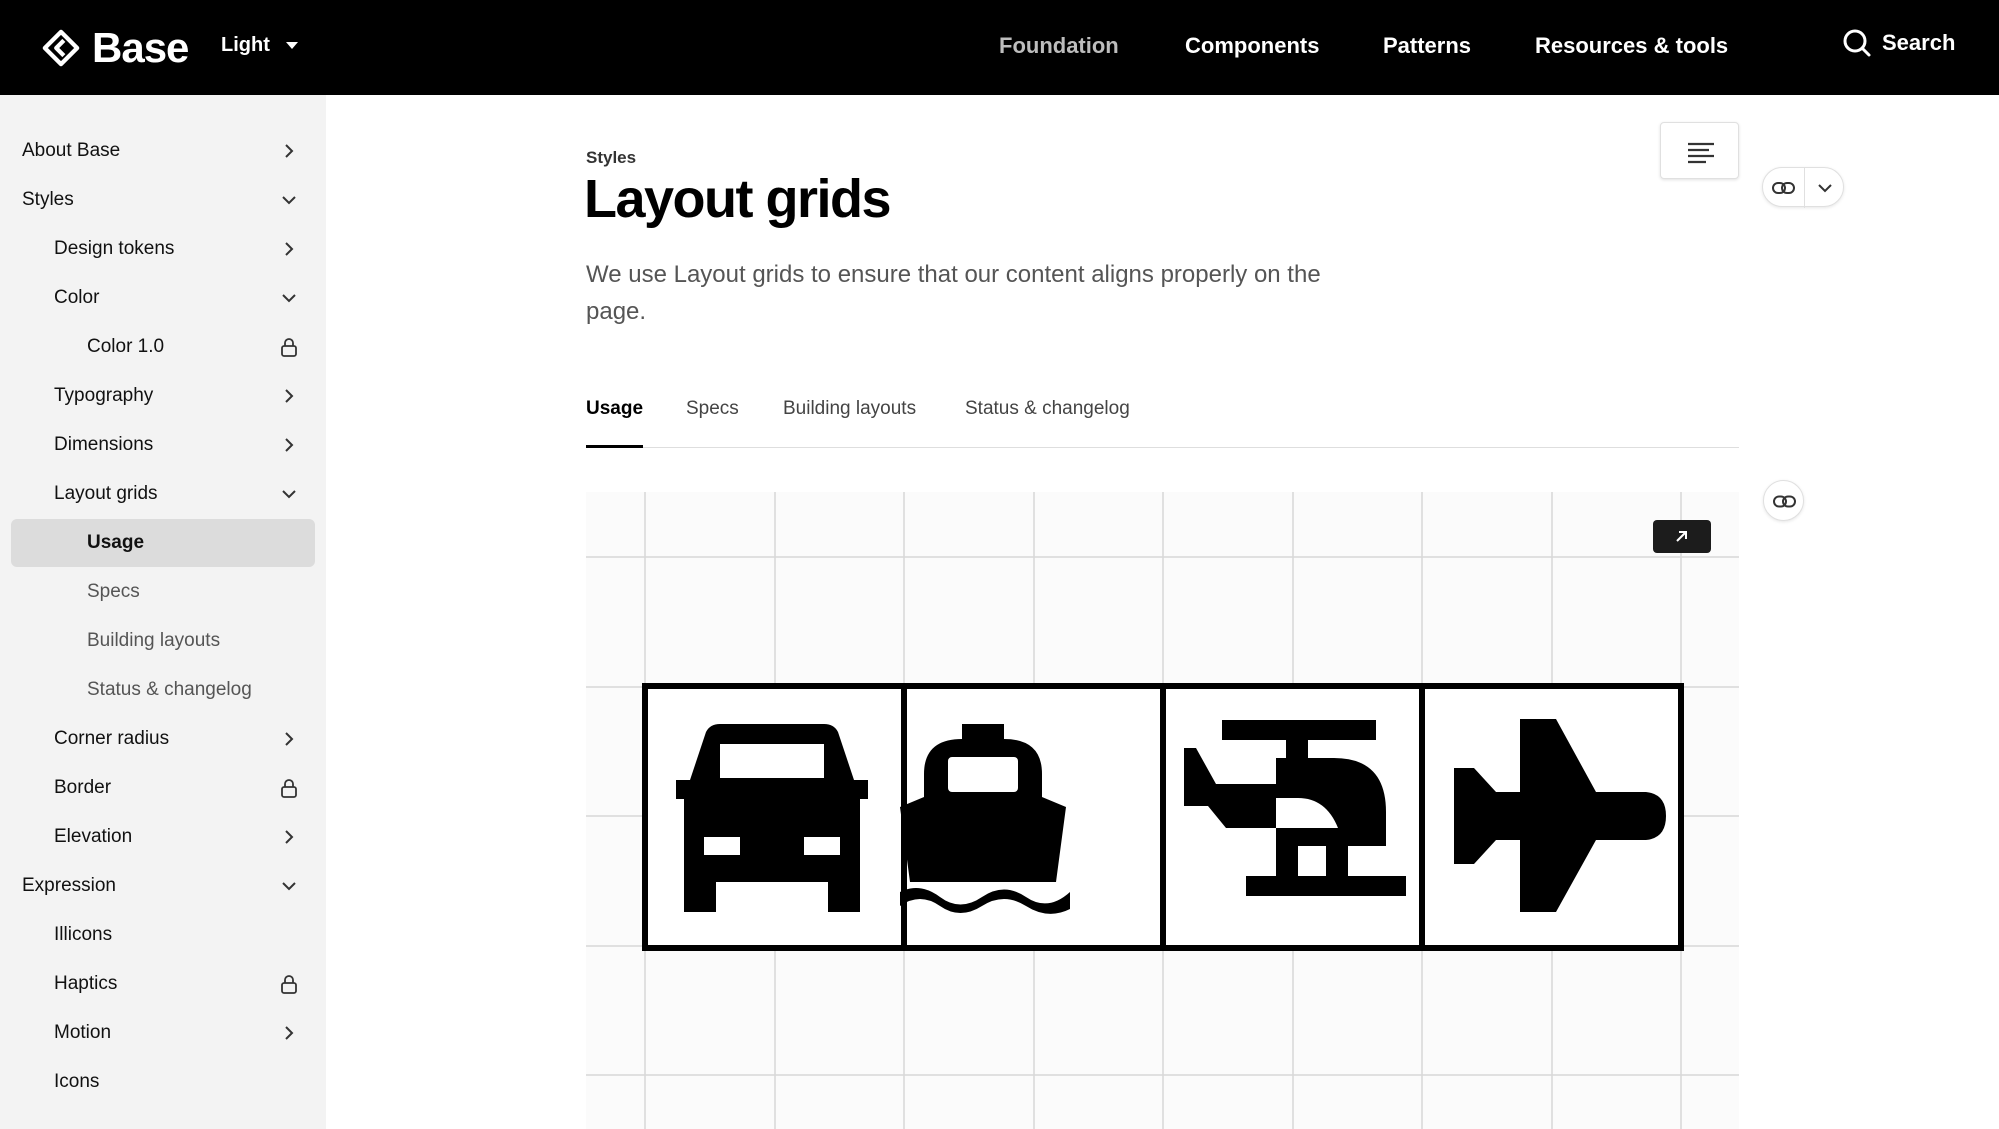 This screenshot has height=1129, width=1999. Describe the element at coordinates (712, 409) in the screenshot. I see `tab-specs: Specs` at that location.